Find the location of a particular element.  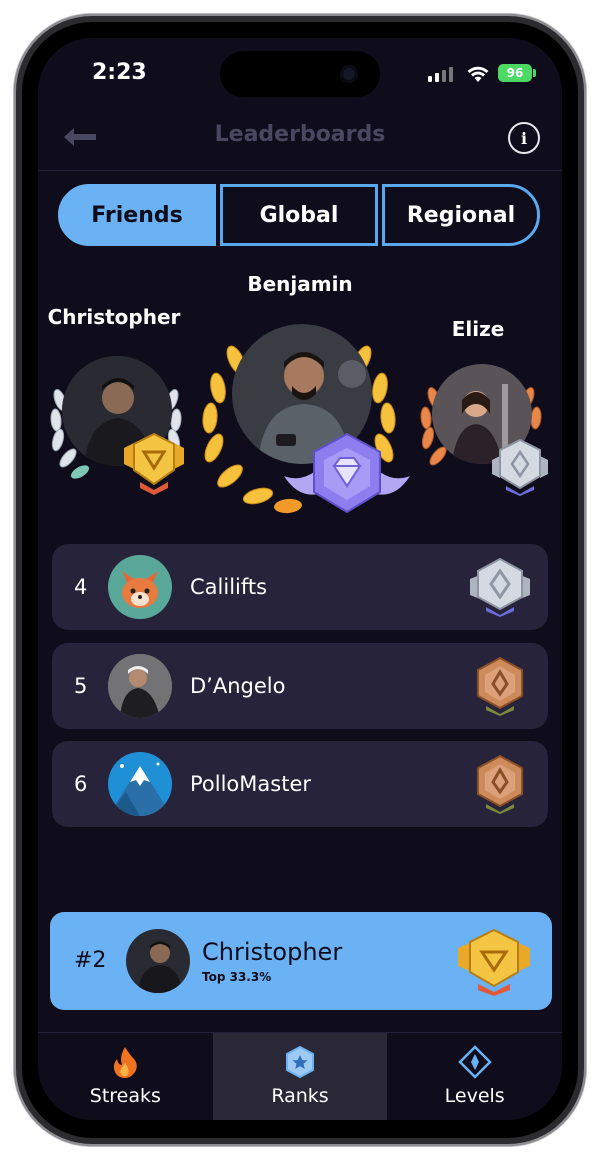

tab-regional: Regional is located at coordinates (461, 215).